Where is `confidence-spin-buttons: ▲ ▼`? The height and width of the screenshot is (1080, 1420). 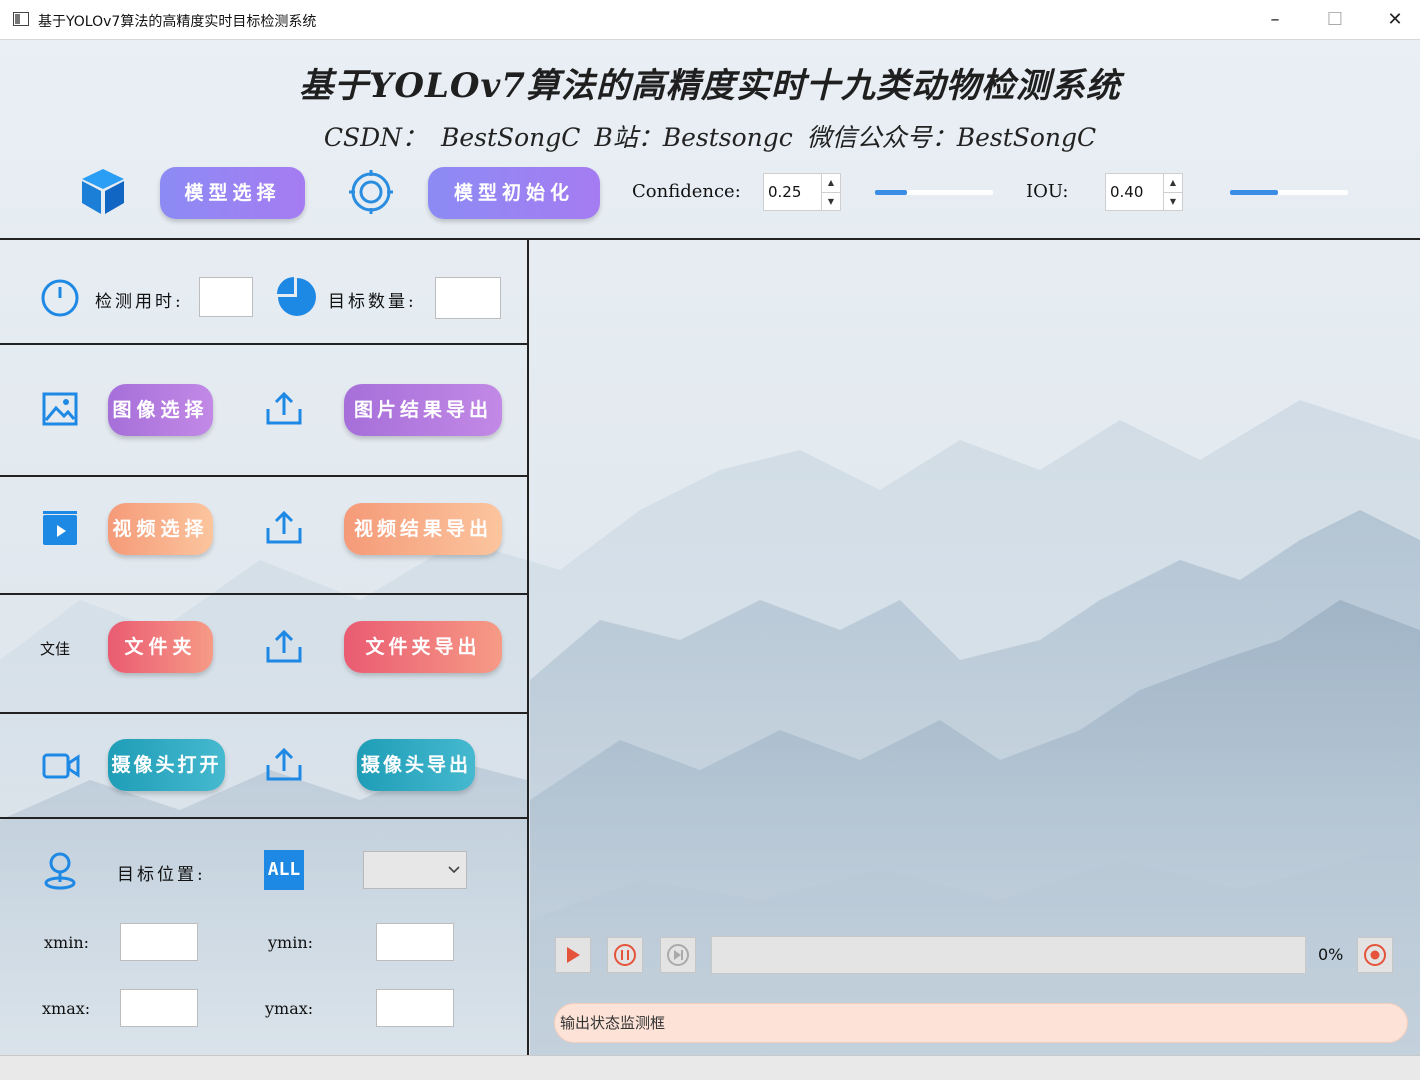 confidence-spin-buttons: ▲ ▼ is located at coordinates (830, 192).